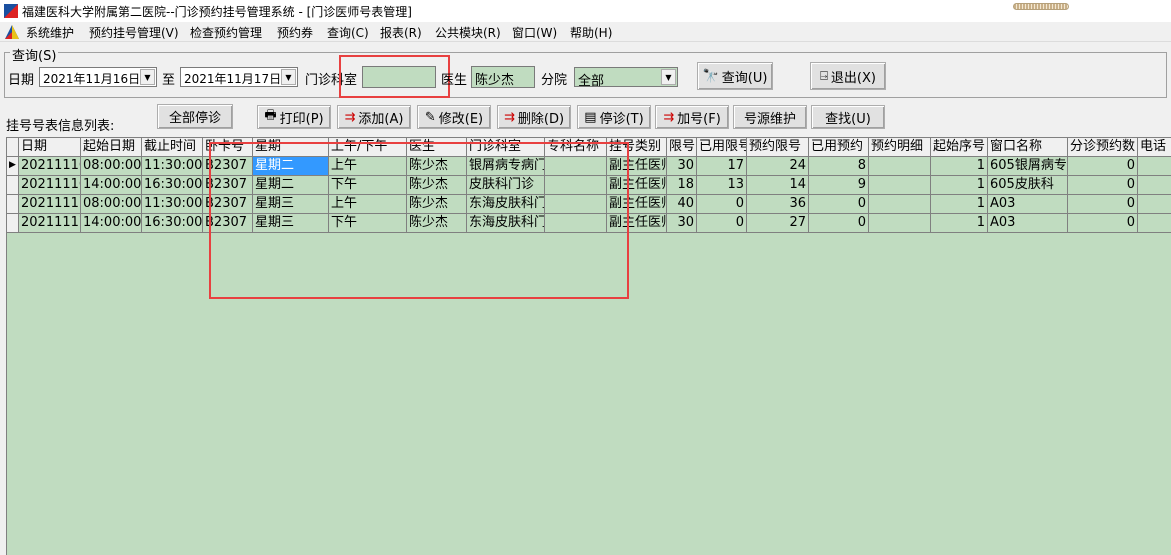 This screenshot has width=1171, height=555. I want to click on table-cell: 皮肤科门诊, so click(506, 185).